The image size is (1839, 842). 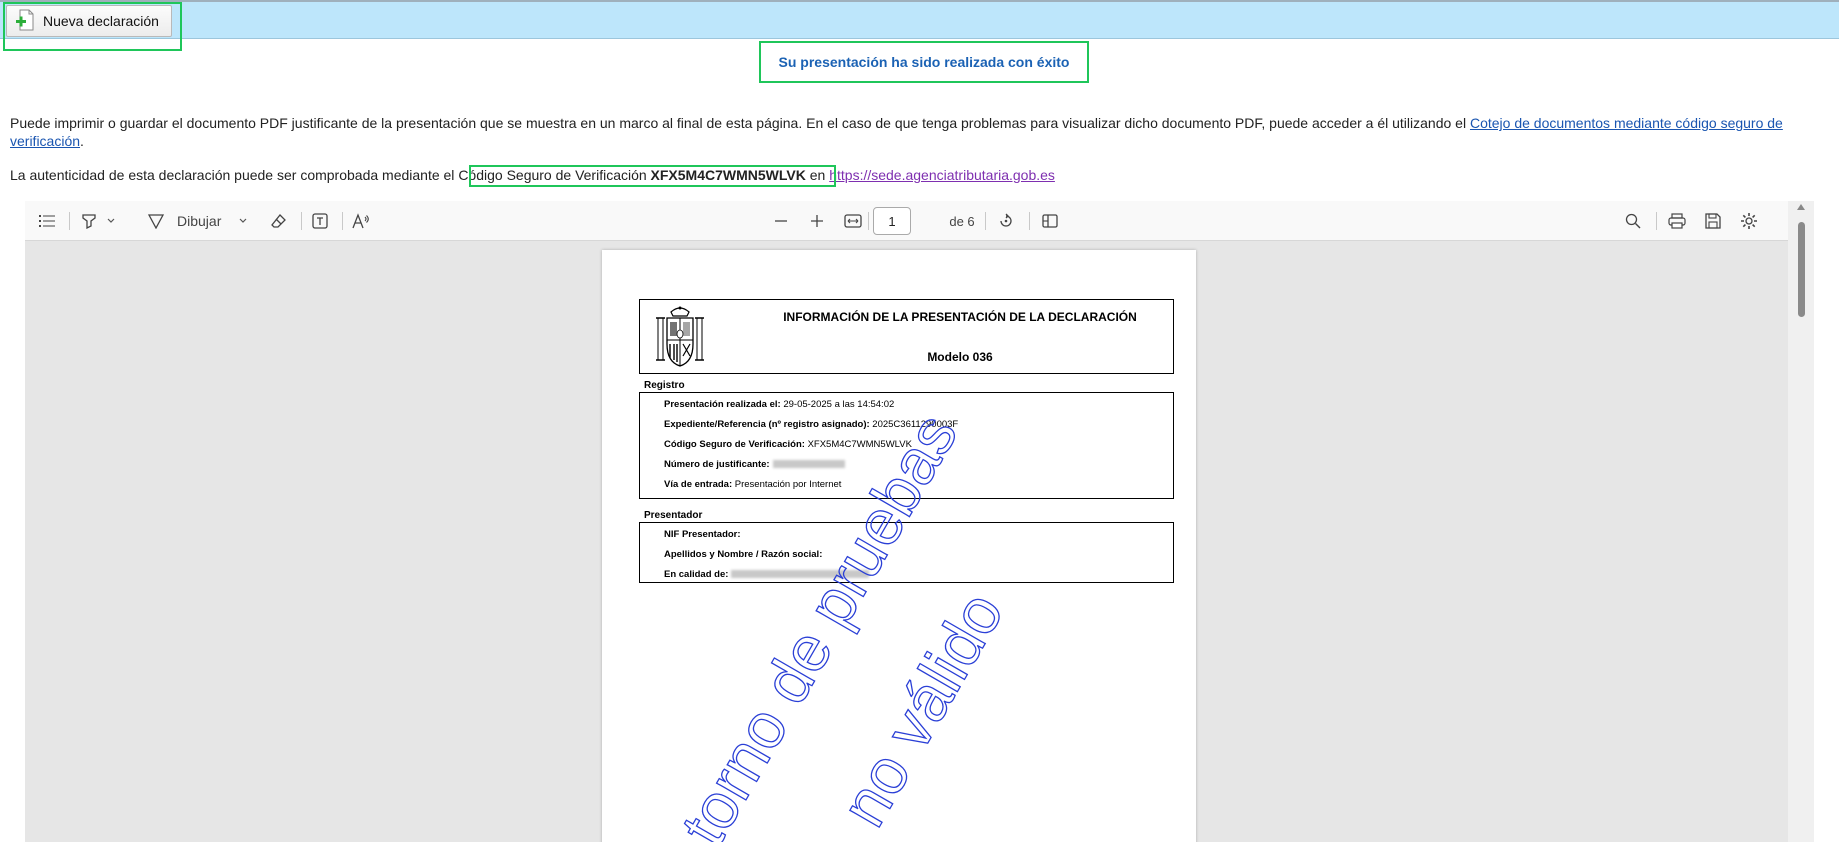 What do you see at coordinates (1801, 269) in the screenshot?
I see `scrollbar-thumb` at bounding box center [1801, 269].